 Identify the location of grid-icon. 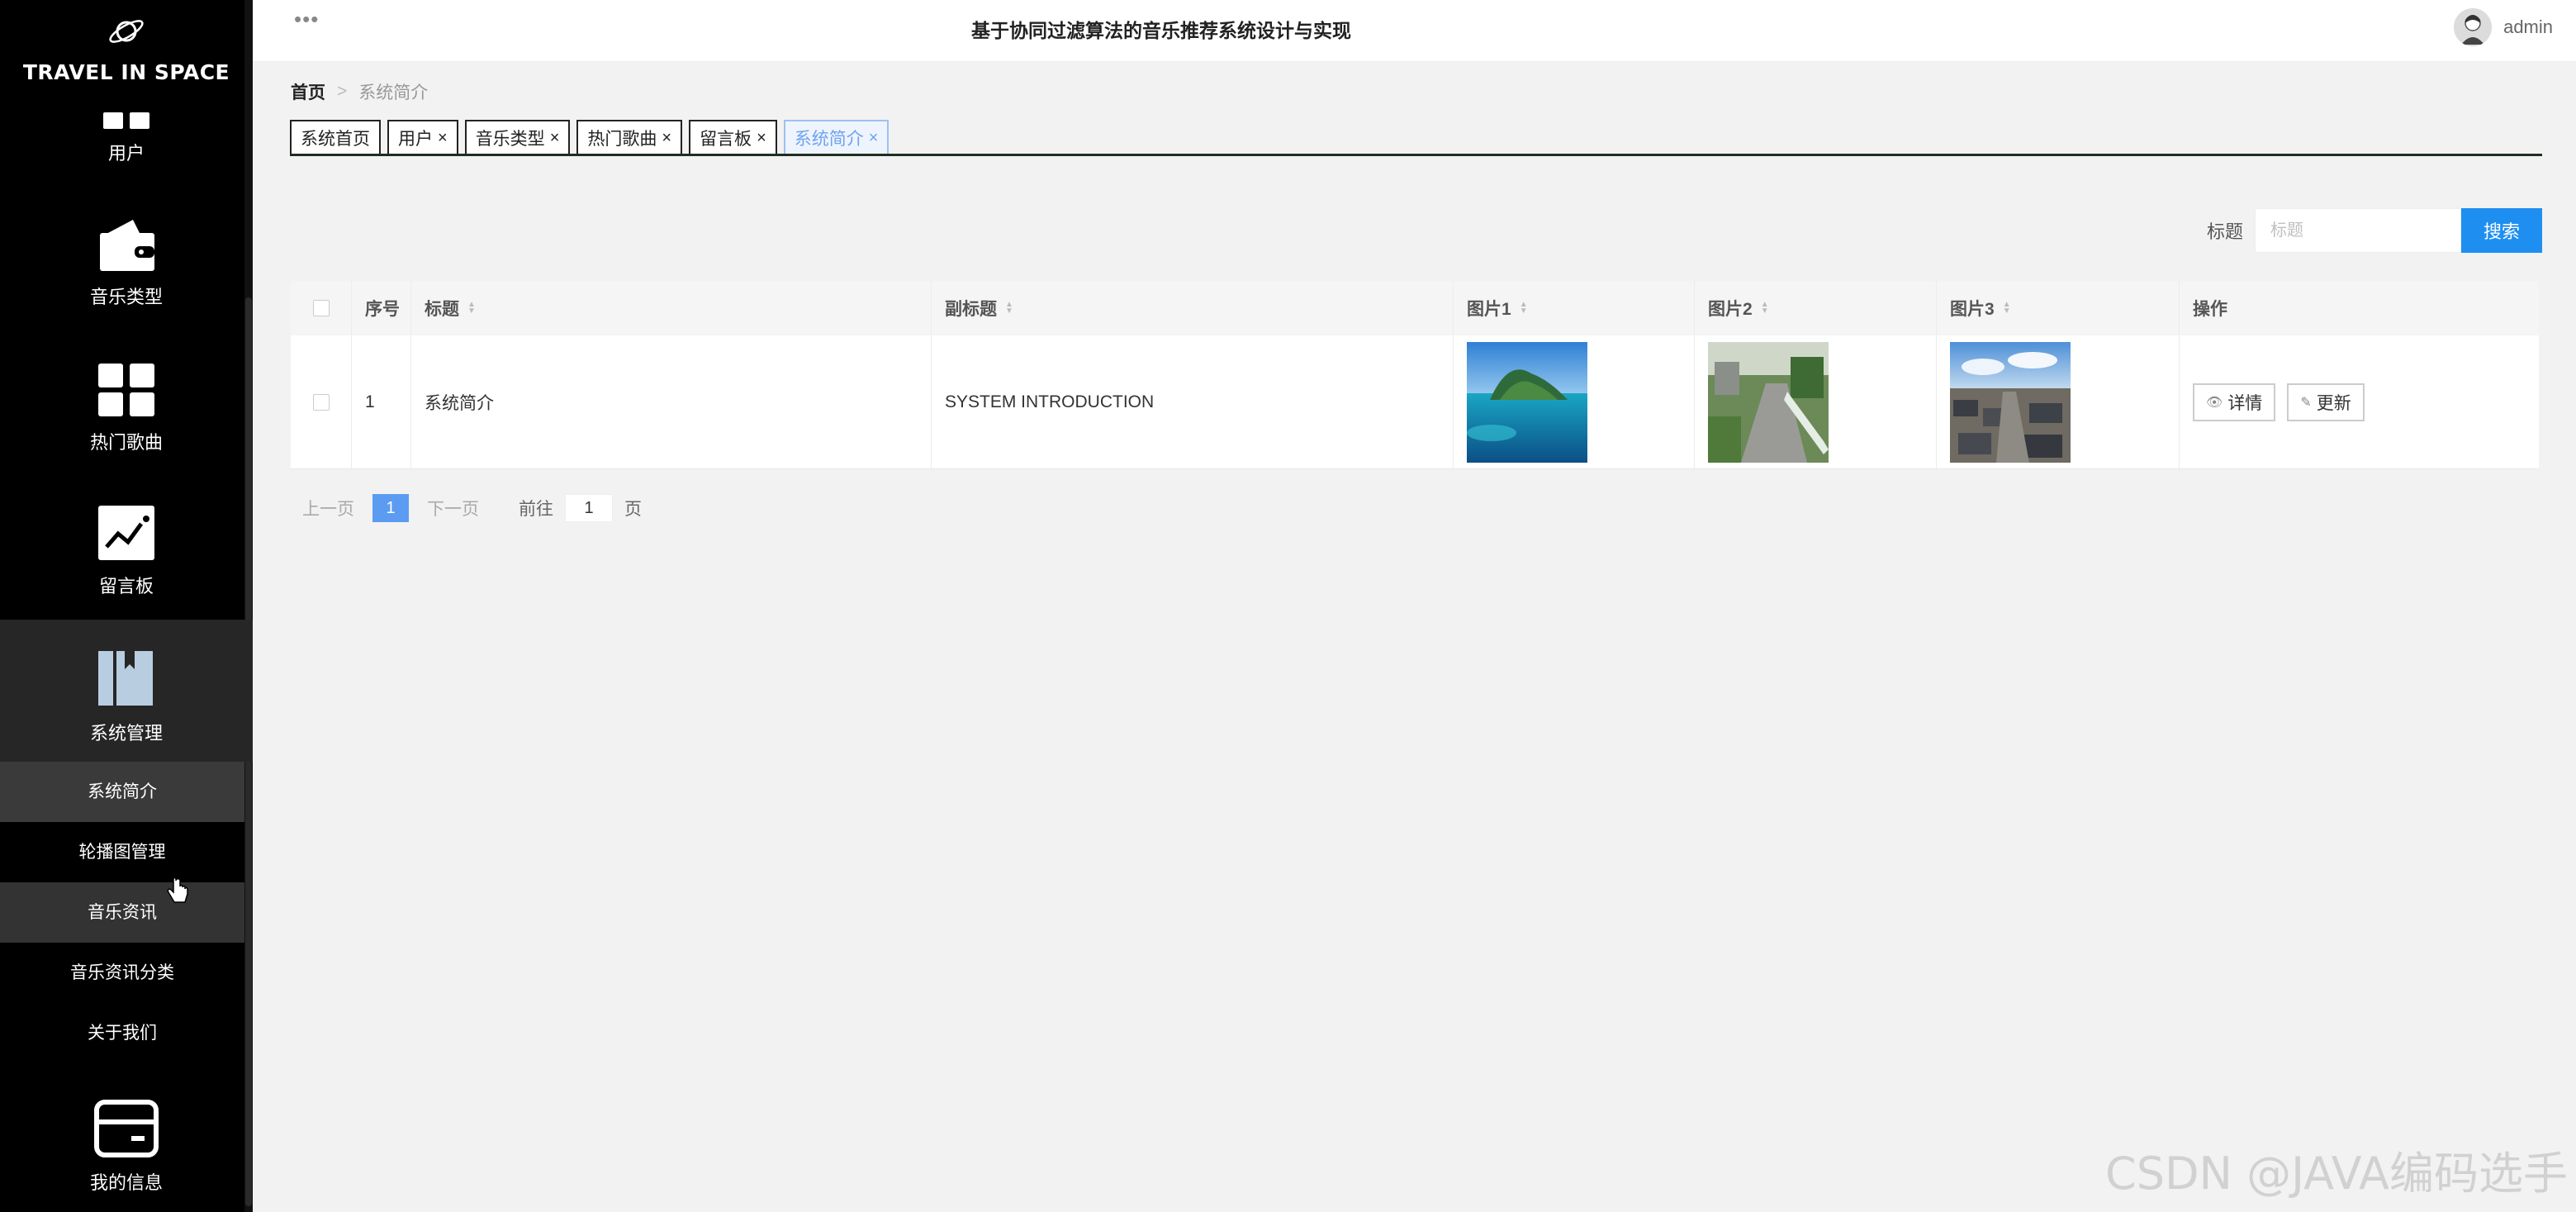
(126, 390).